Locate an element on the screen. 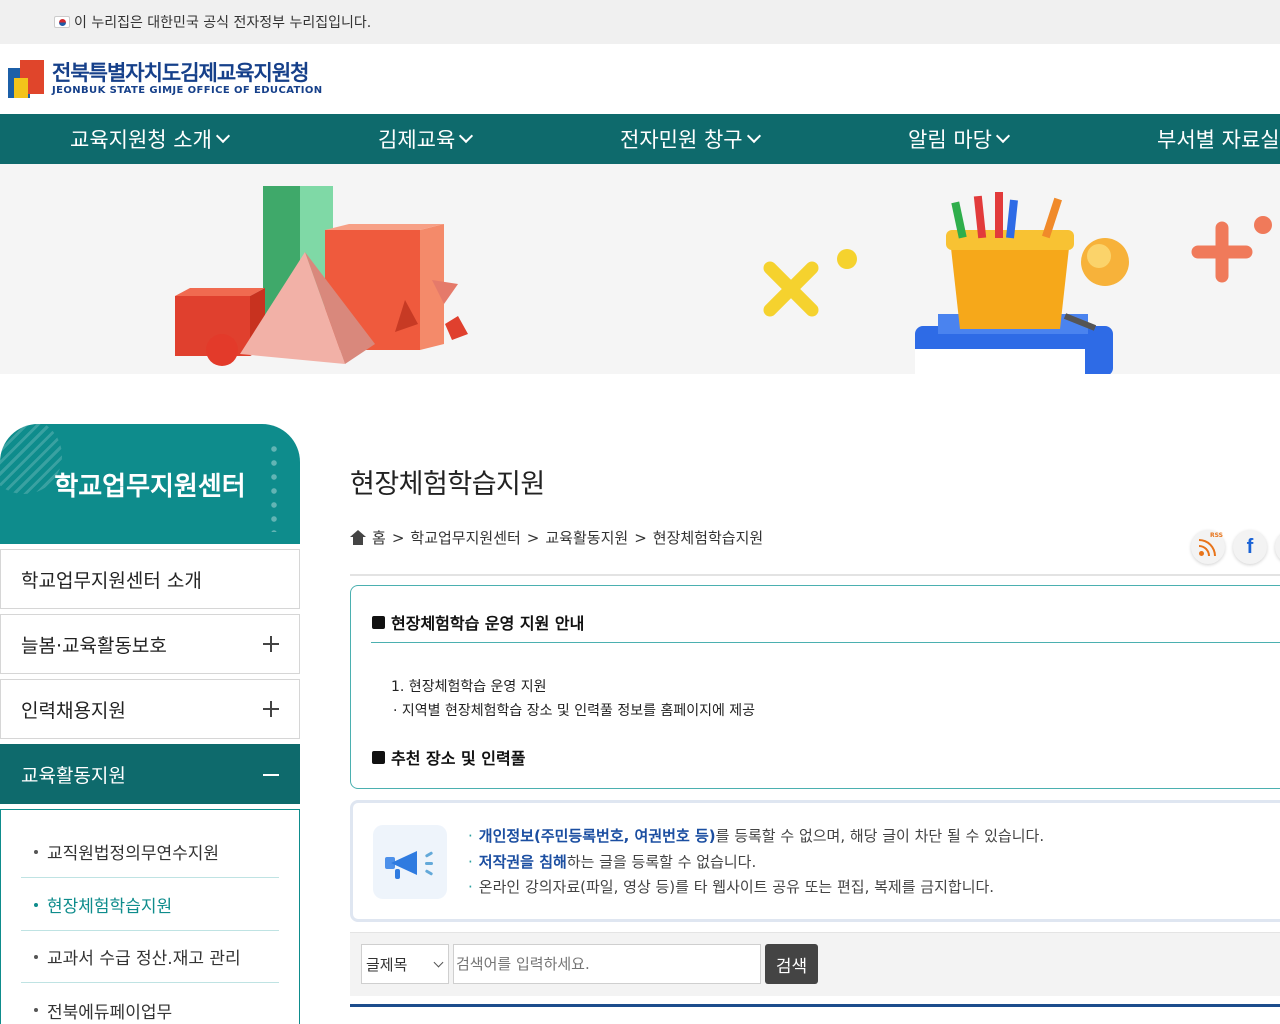  submenu-item-textbook: 교과서 수급 정산.재고 관리 is located at coordinates (150, 957).